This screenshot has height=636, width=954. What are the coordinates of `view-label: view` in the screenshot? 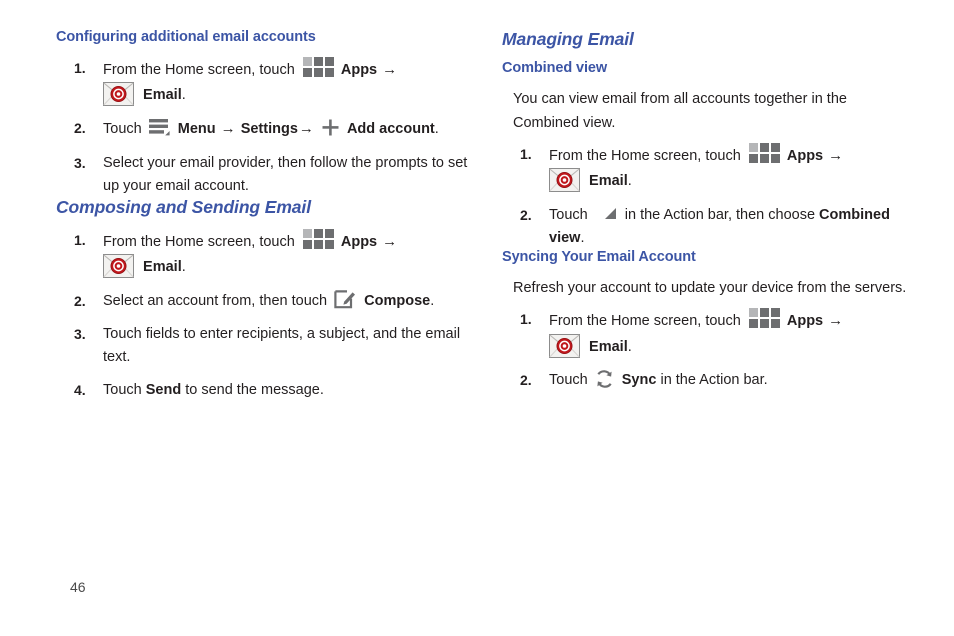 It's located at (565, 237).